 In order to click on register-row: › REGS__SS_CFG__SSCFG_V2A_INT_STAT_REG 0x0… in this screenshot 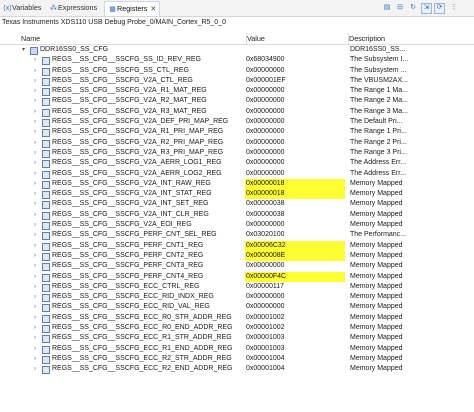, I will do `click(237, 194)`.